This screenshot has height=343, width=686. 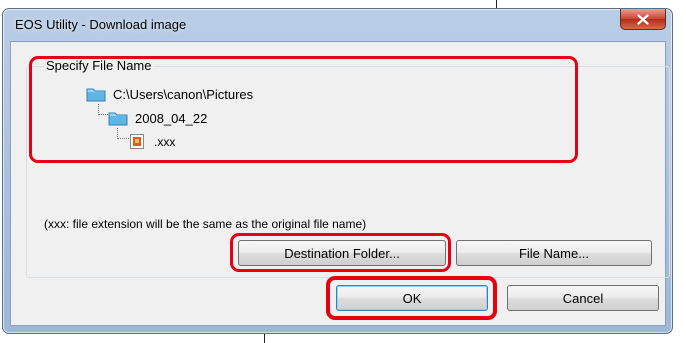 I want to click on close-button, so click(x=643, y=19).